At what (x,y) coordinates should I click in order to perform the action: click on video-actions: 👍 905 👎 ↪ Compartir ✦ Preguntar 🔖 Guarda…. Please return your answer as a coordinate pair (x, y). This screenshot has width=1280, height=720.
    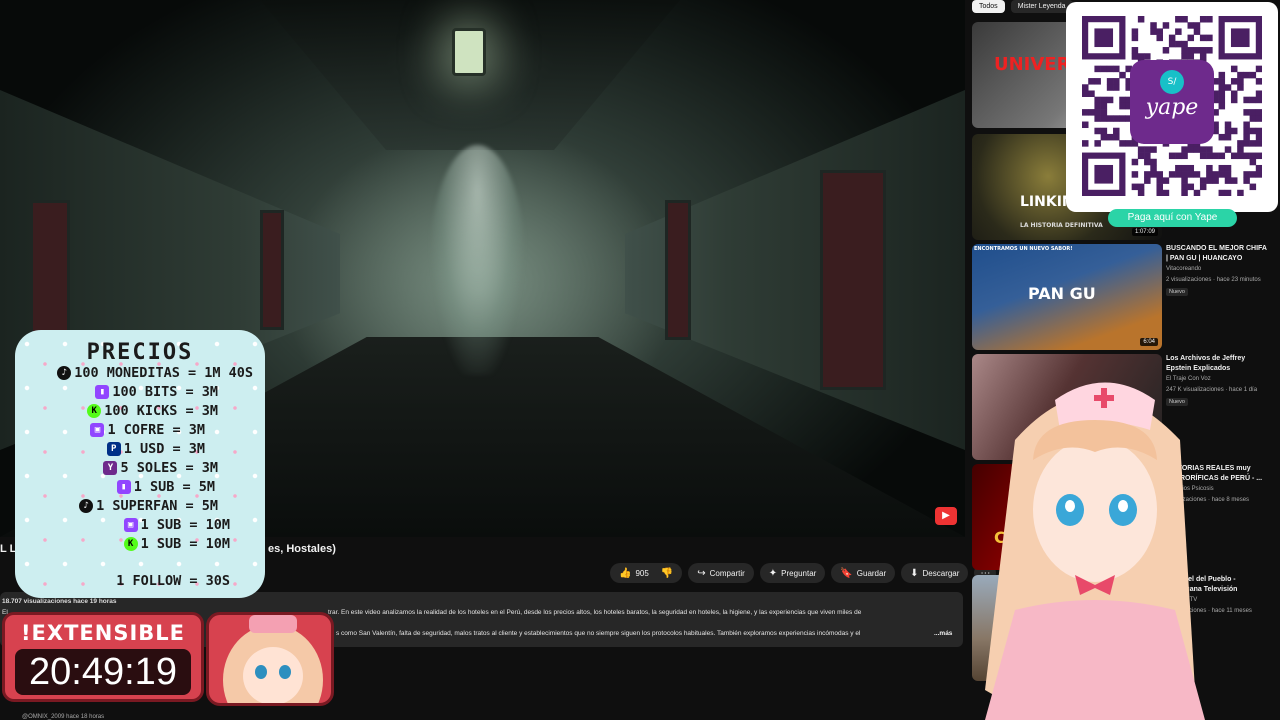
    Looking at the image, I should click on (803, 573).